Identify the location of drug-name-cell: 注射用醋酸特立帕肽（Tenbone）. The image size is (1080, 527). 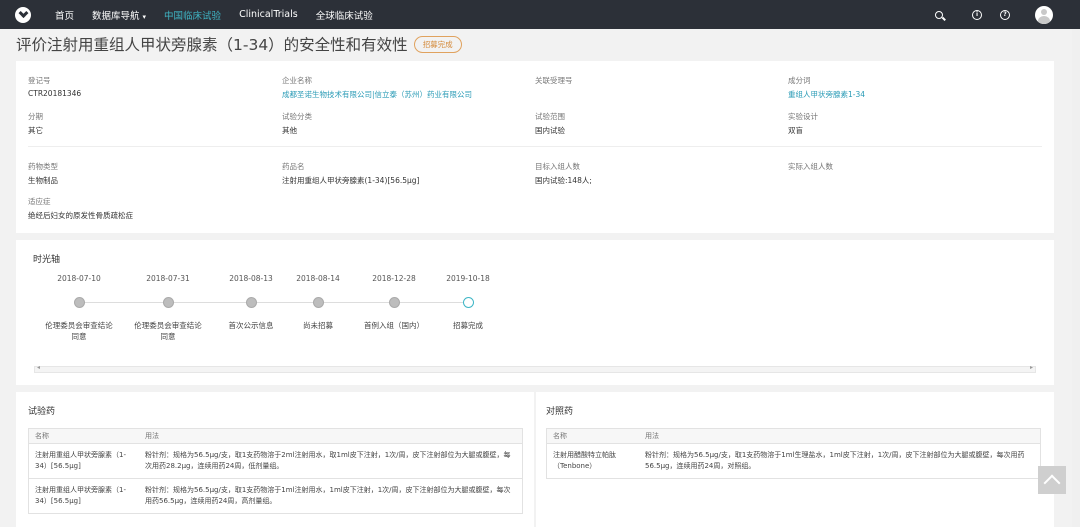
(584, 460).